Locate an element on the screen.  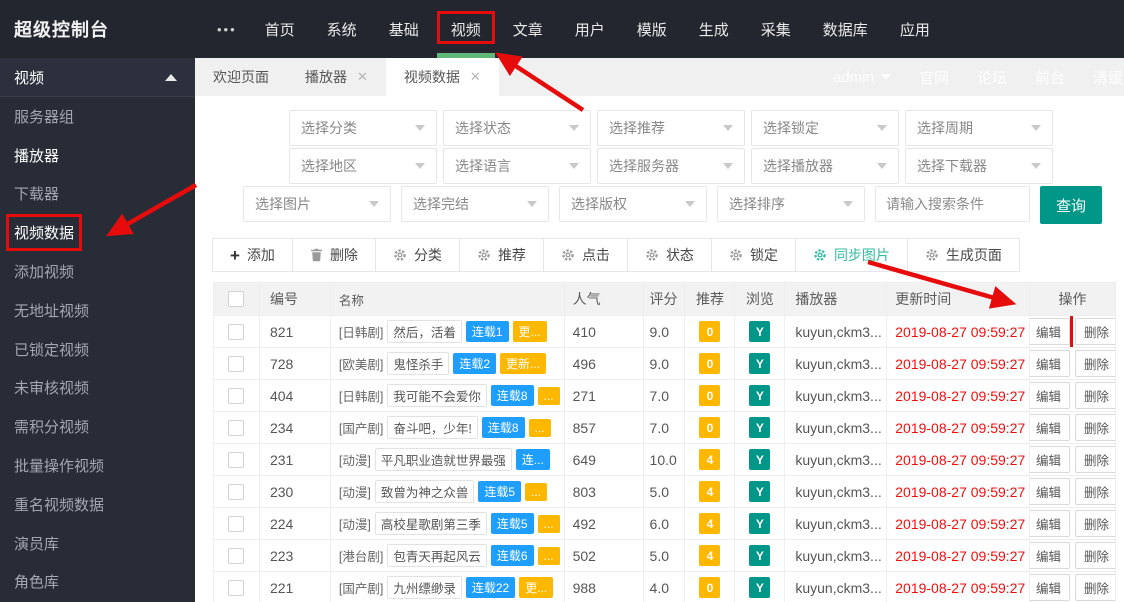
sidebar-item-下载器: 下载器 is located at coordinates (97, 194).